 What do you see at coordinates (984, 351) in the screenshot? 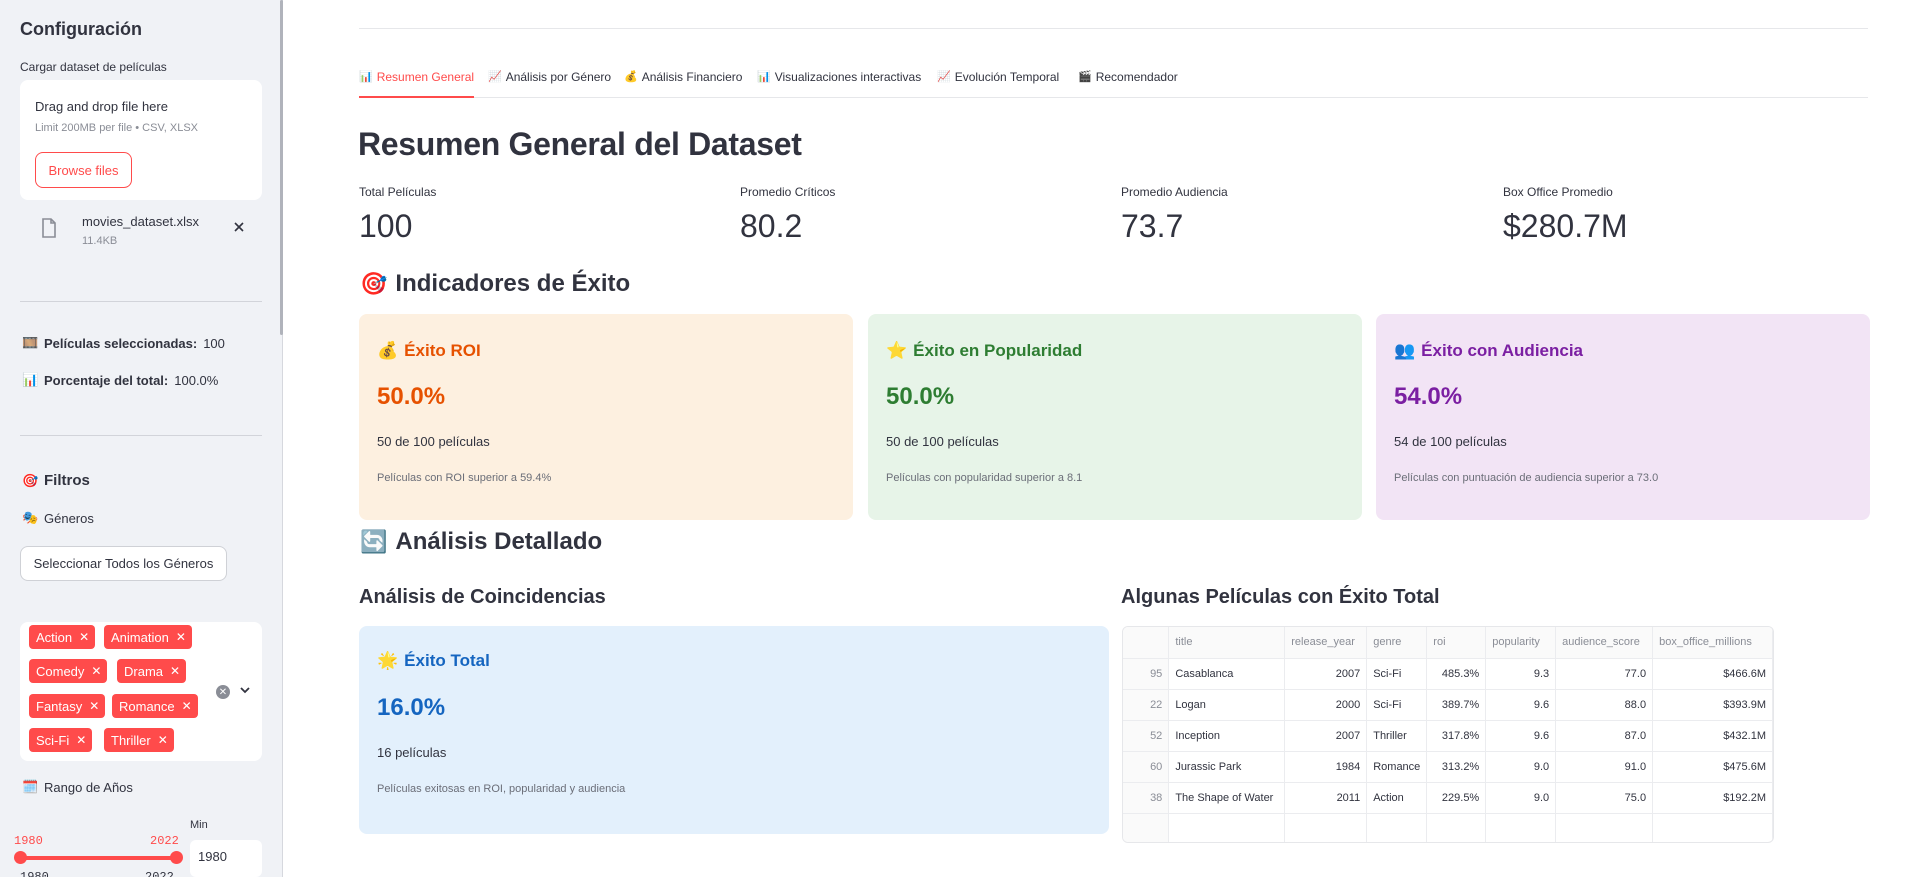
I see `card-title: ⭐ Éxito en Popularidad` at bounding box center [984, 351].